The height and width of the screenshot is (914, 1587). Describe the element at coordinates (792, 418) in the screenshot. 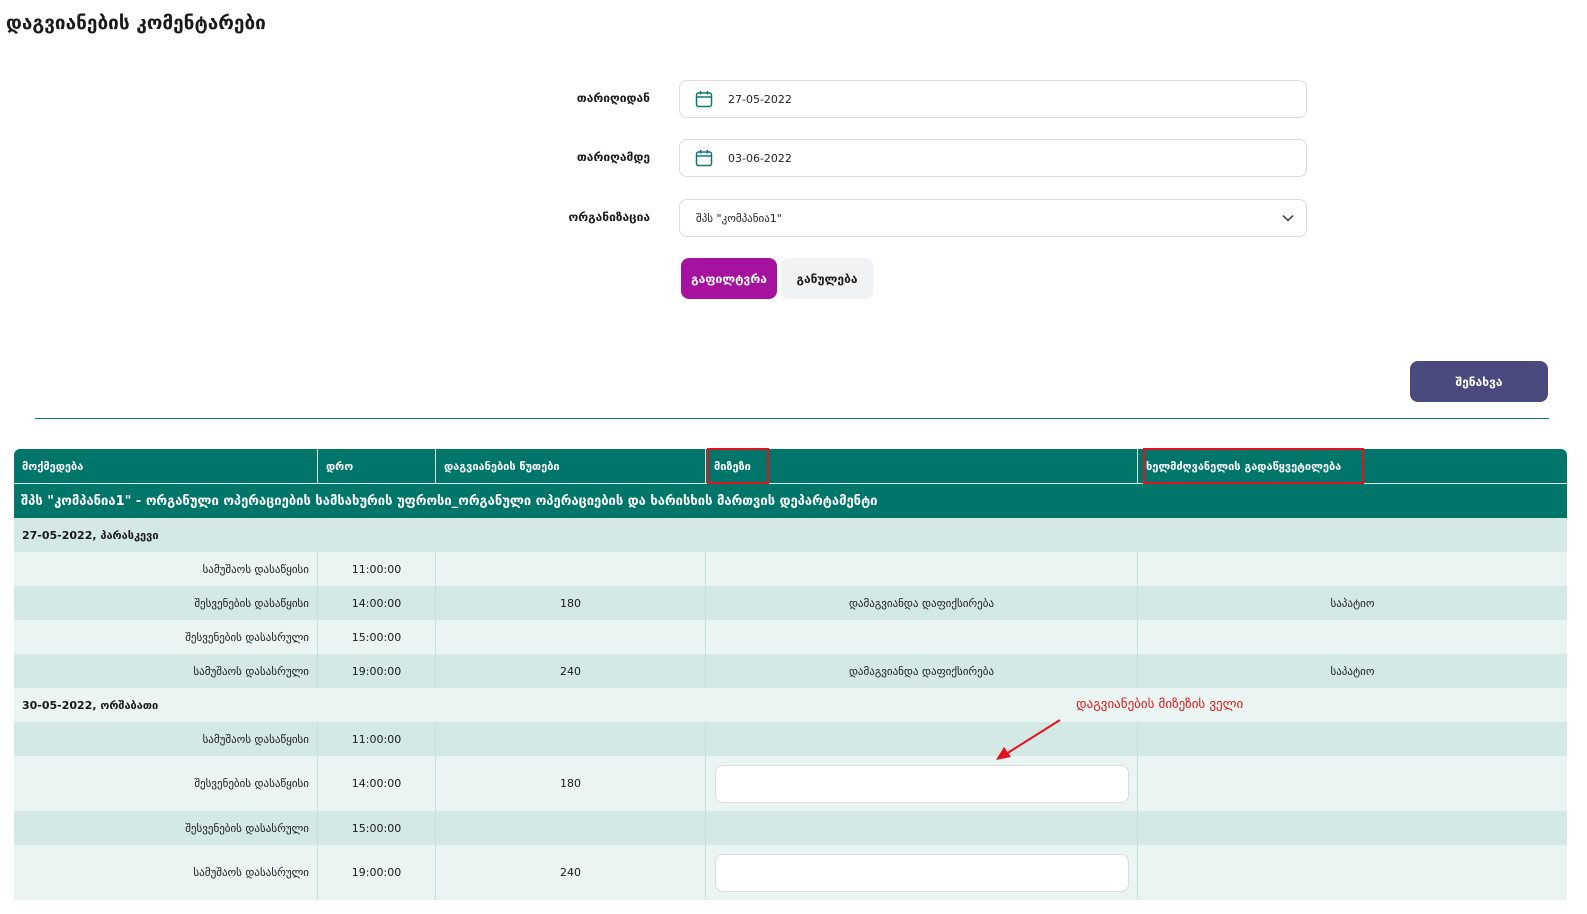

I see `divider` at that location.